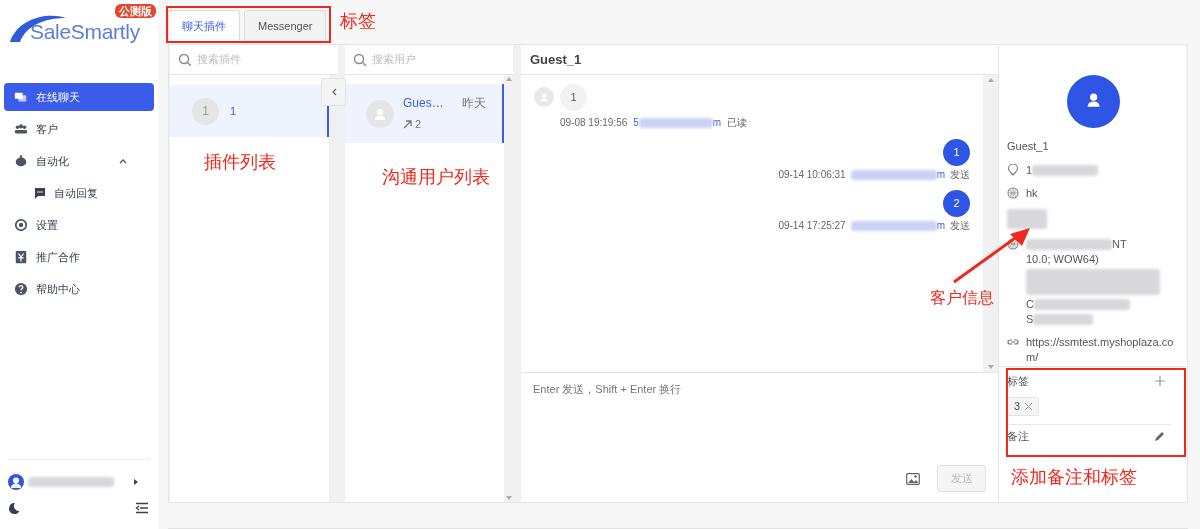 Image resolution: width=1200 pixels, height=529 pixels. Describe the element at coordinates (1018, 381) in the screenshot. I see `section-title: 标签` at that location.